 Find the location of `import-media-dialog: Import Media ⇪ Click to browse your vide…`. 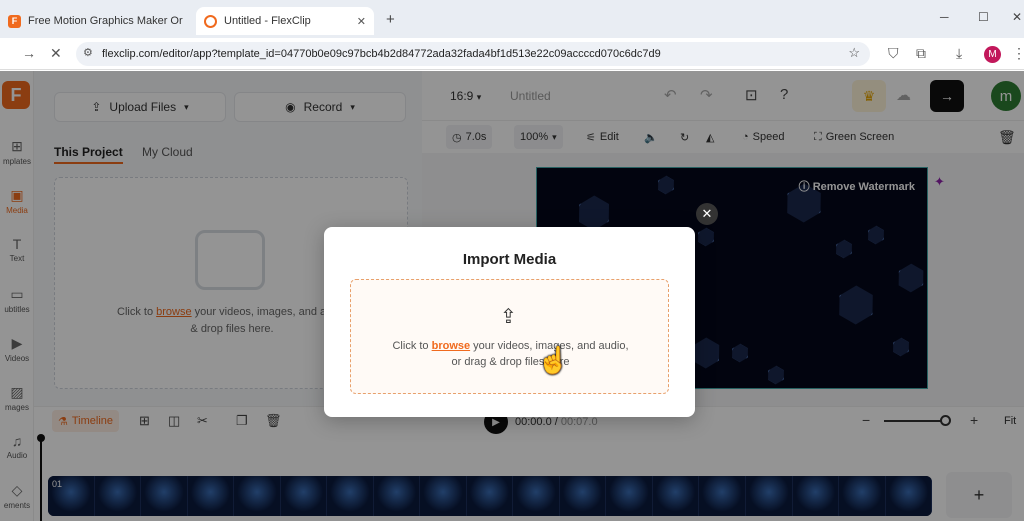

import-media-dialog: Import Media ⇪ Click to browse your vide… is located at coordinates (509, 322).